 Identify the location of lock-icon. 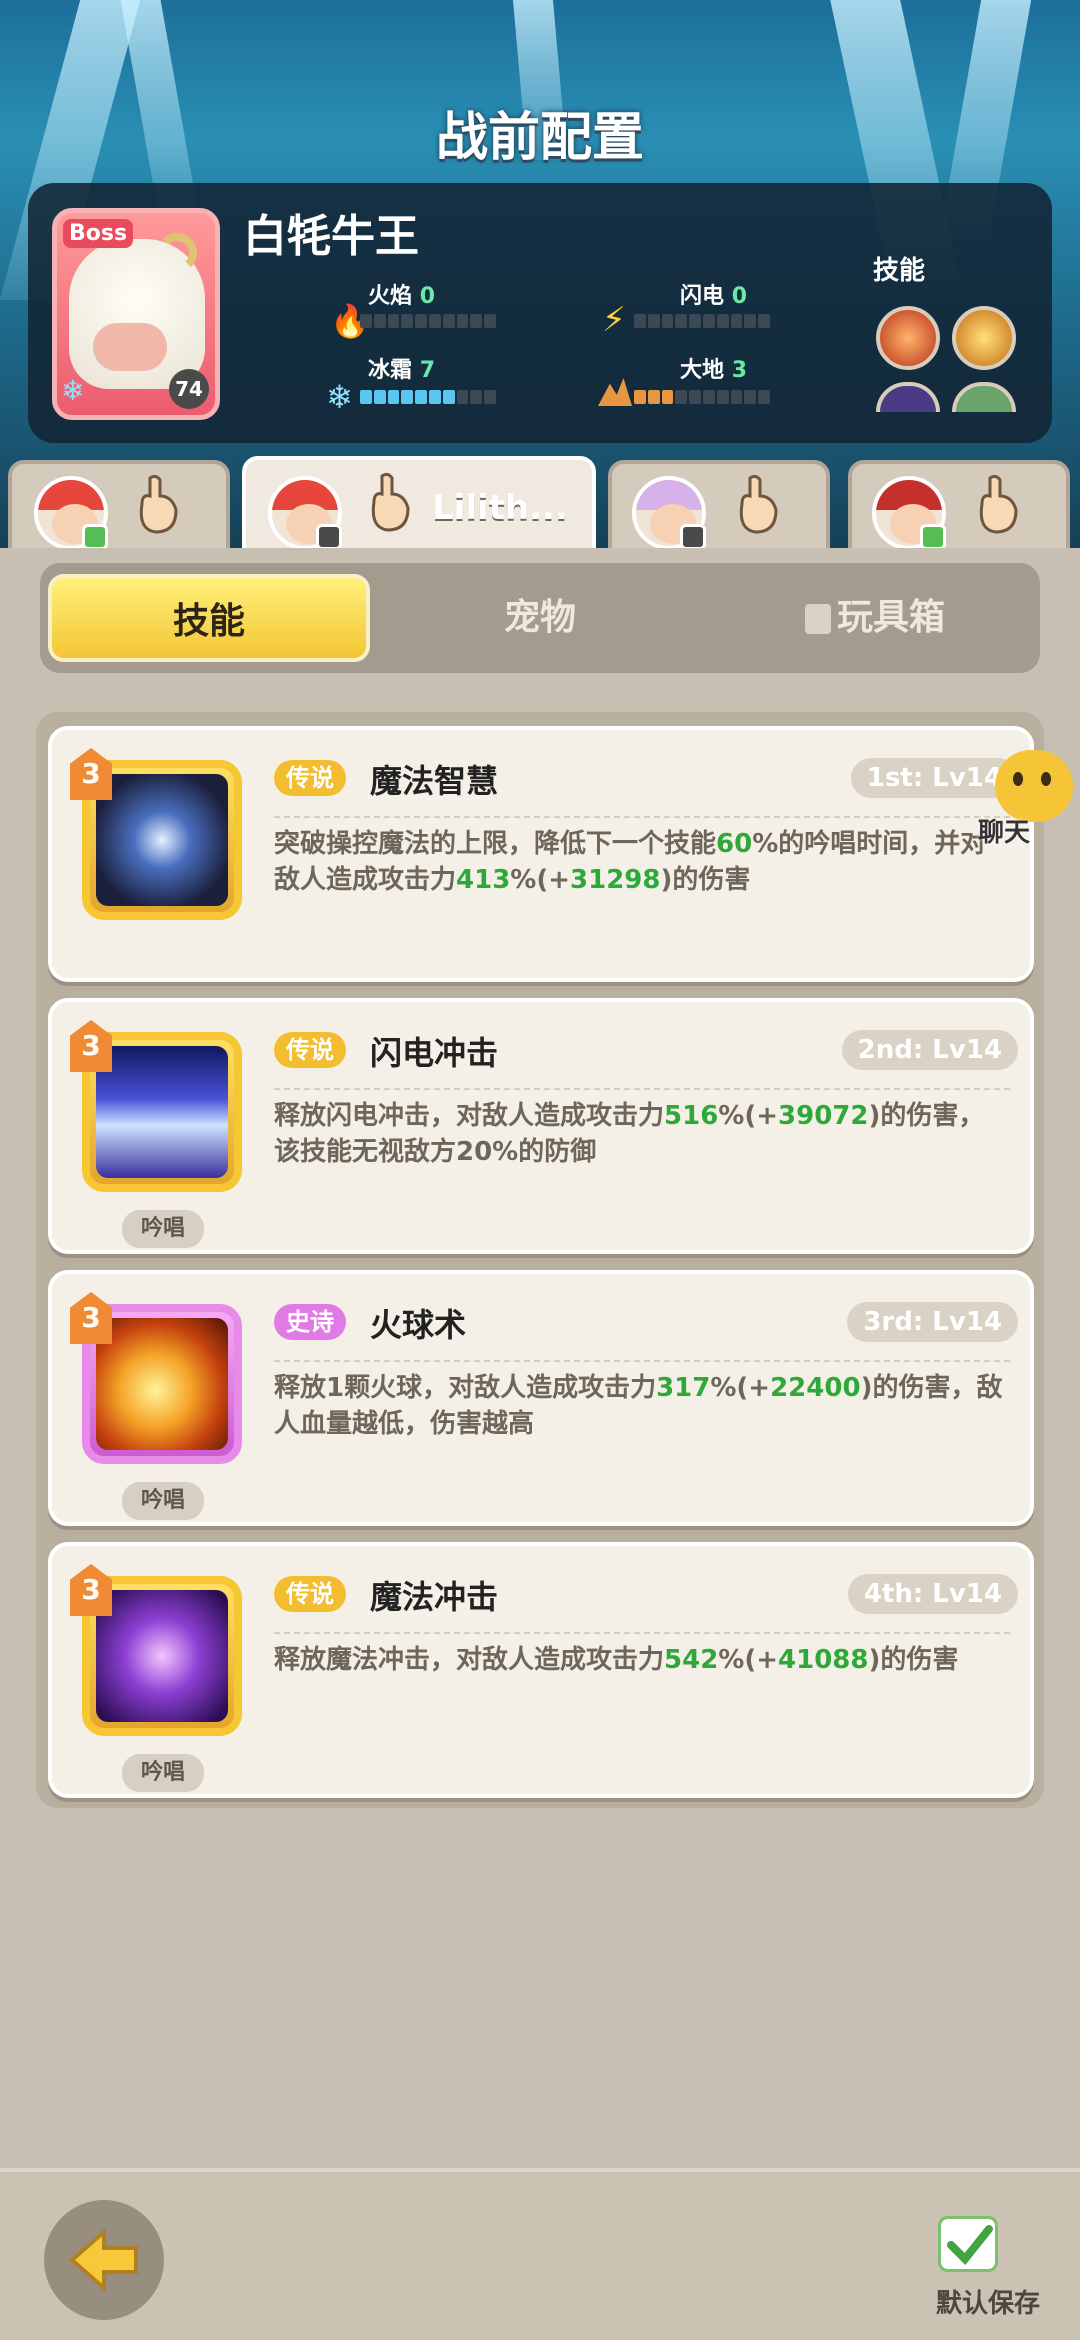
(817, 619).